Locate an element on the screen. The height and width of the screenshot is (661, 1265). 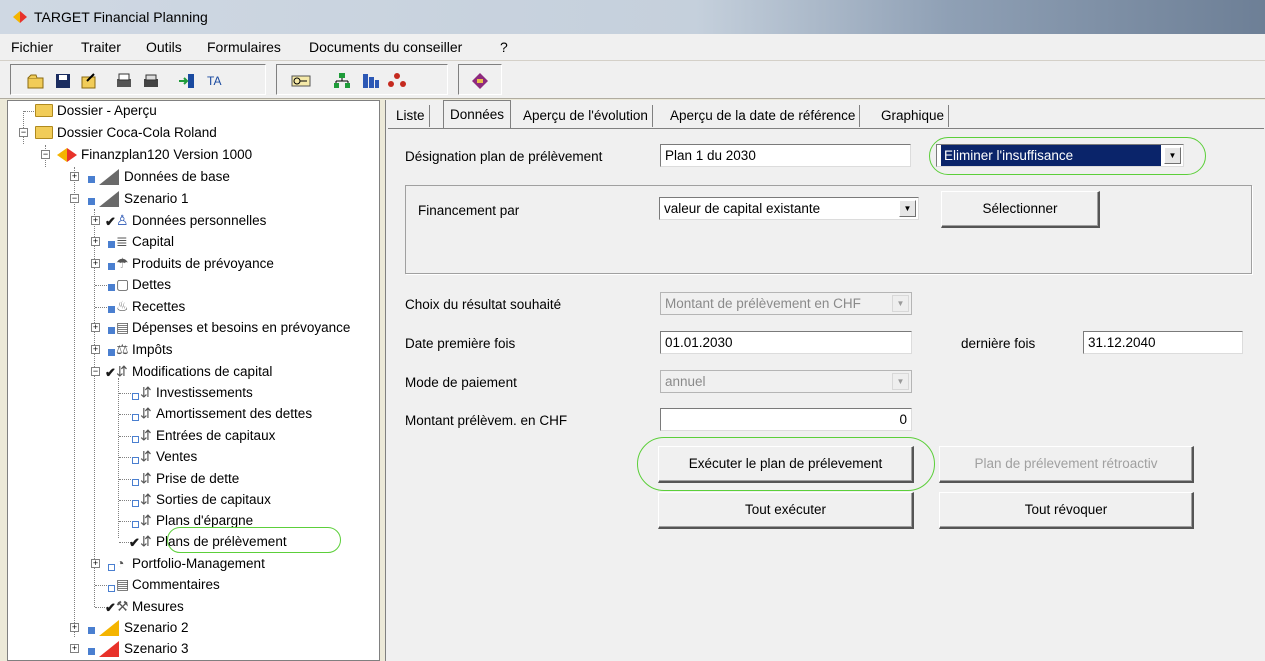
tab-graphique: Graphique is located at coordinates (913, 116).